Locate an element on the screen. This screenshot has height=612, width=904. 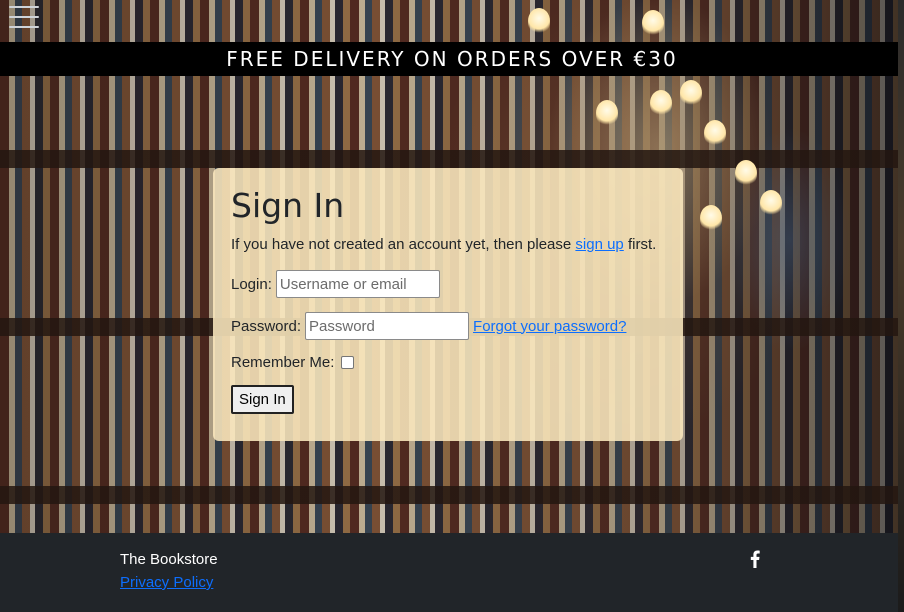
delivery-banner-text: FREE DELIVERY ON ORDERS OVER €30 is located at coordinates (452, 59).